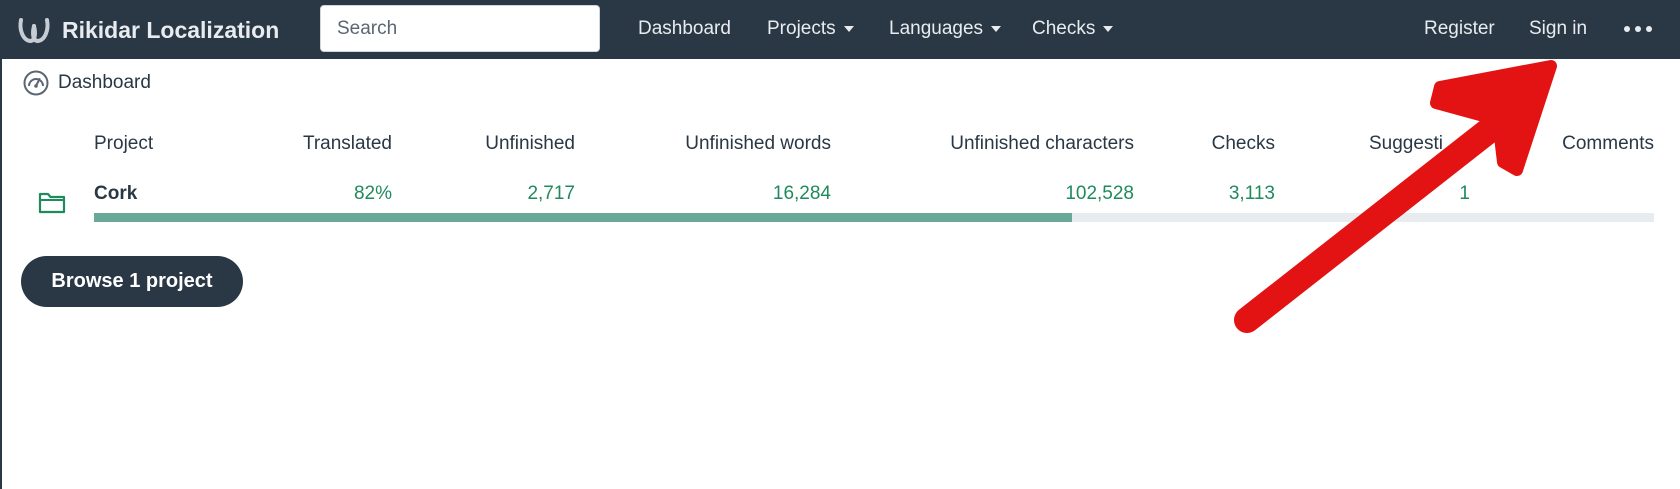  Describe the element at coordinates (735, 144) in the screenshot. I see `column-header-unfinished-words: Unfinished words` at that location.